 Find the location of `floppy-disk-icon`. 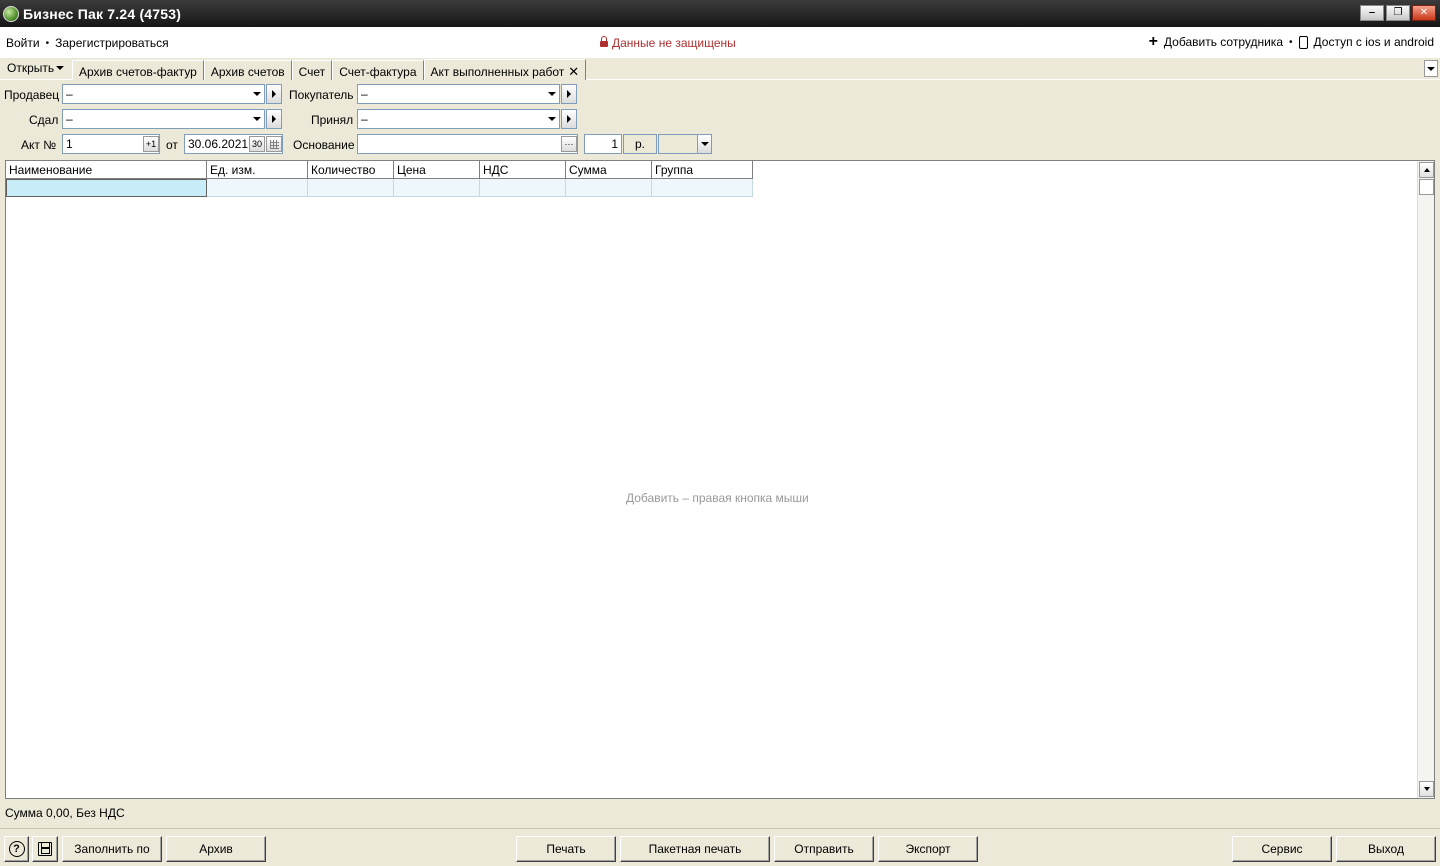

floppy-disk-icon is located at coordinates (45, 849).